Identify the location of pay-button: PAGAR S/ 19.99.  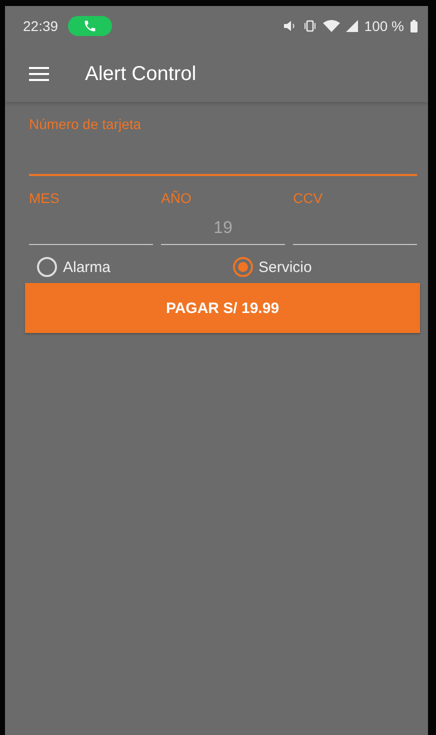
(222, 308).